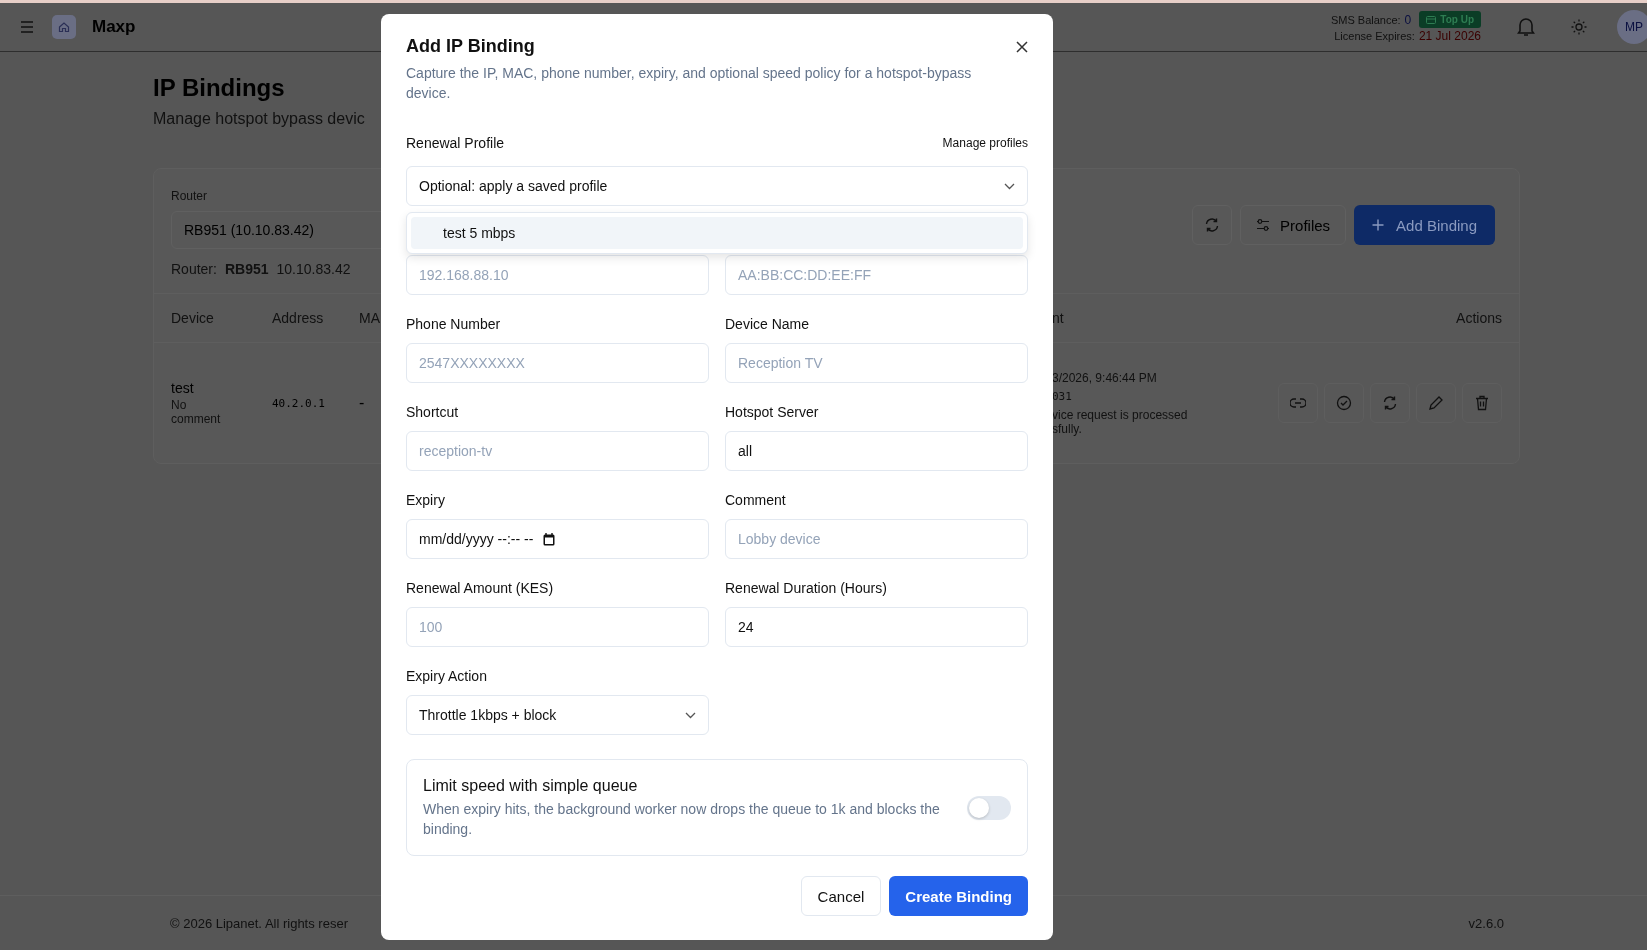 This screenshot has width=1647, height=950. Describe the element at coordinates (985, 143) in the screenshot. I see `manage-profiles-link: Manage profiles` at that location.